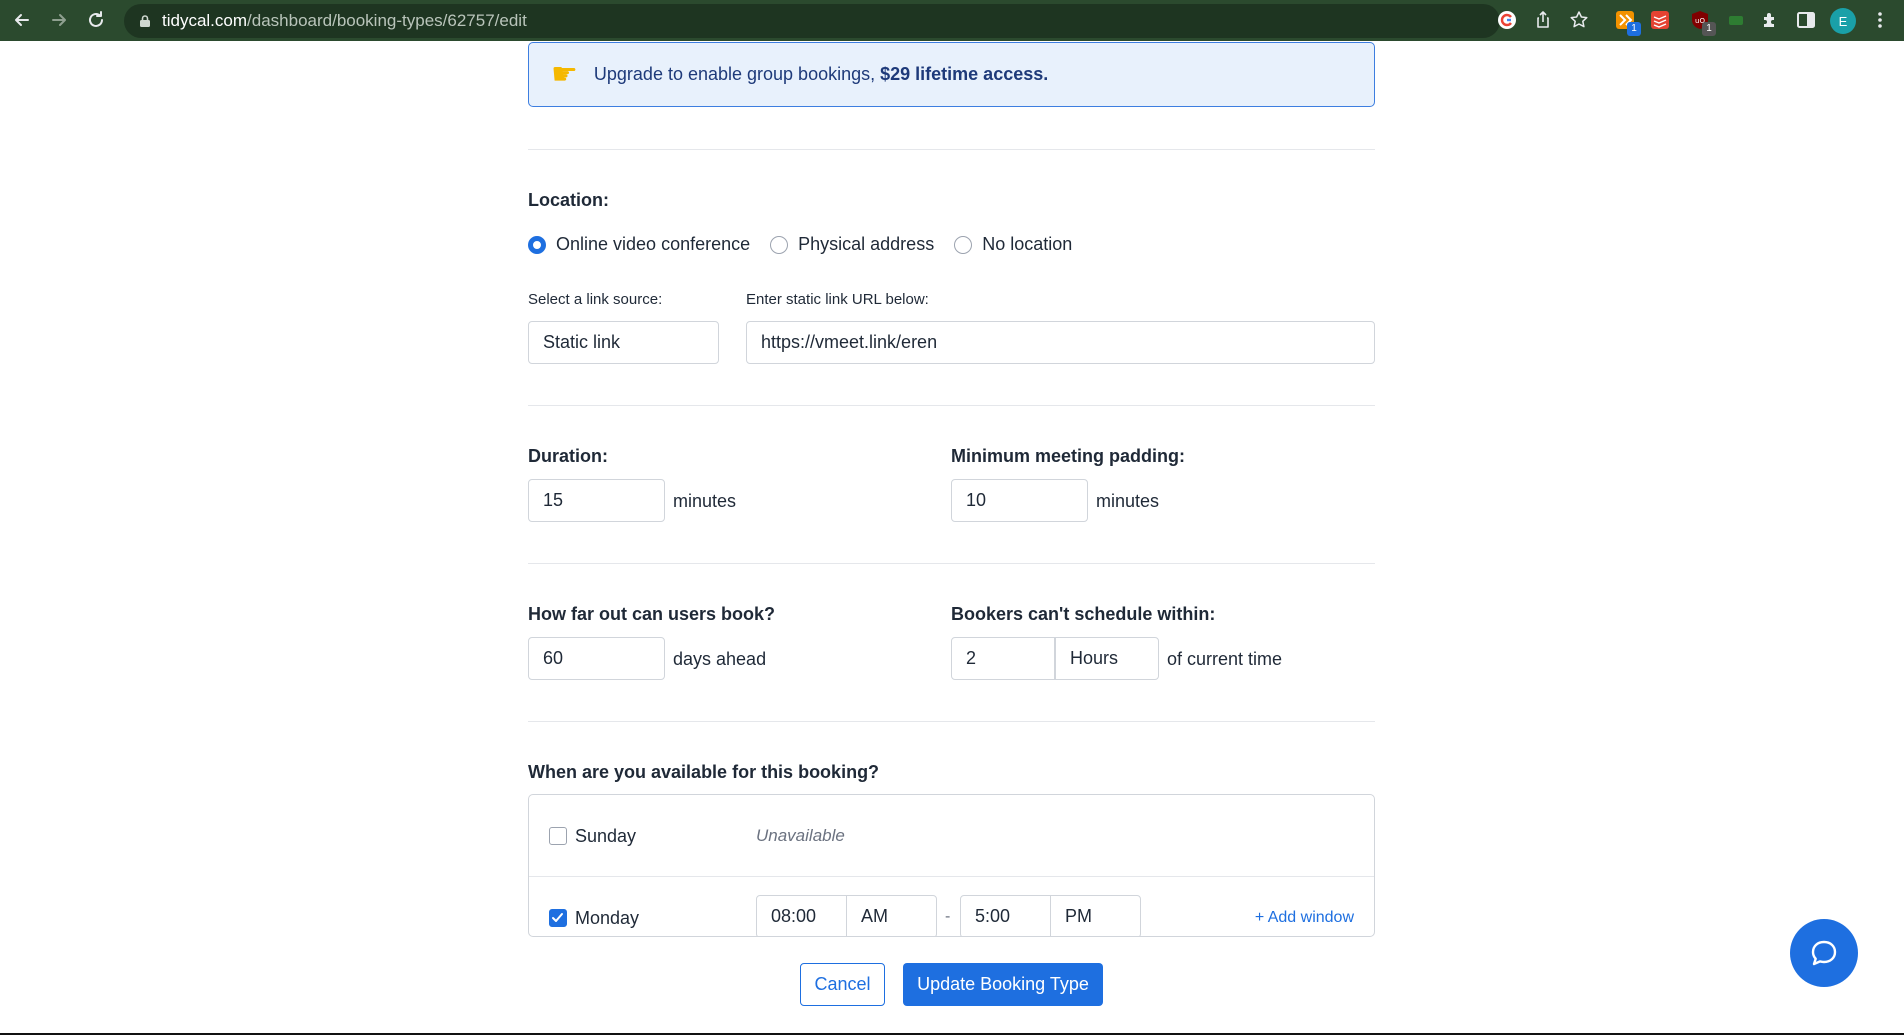 The image size is (1904, 1035). What do you see at coordinates (145, 21) in the screenshot?
I see `lock-icon` at bounding box center [145, 21].